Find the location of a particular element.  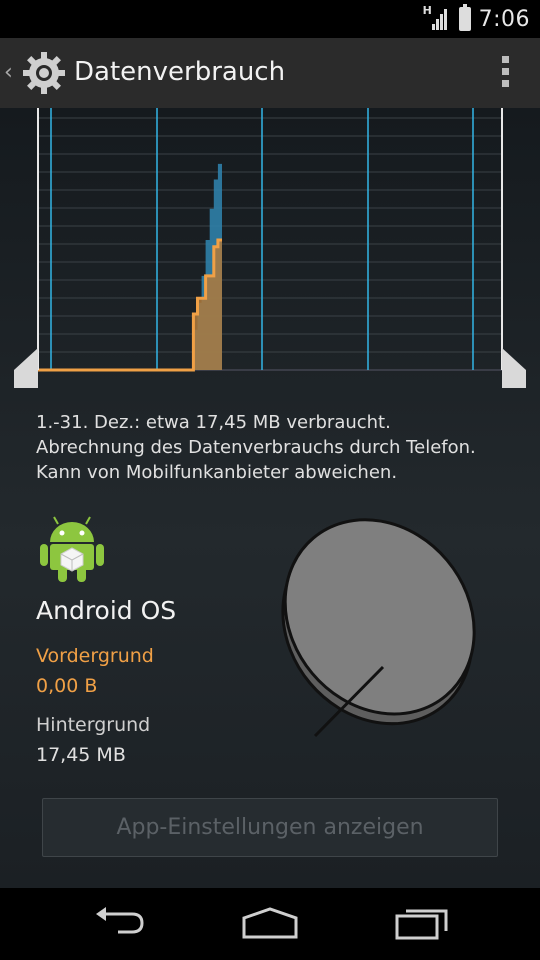

home-icon is located at coordinates (270, 923).